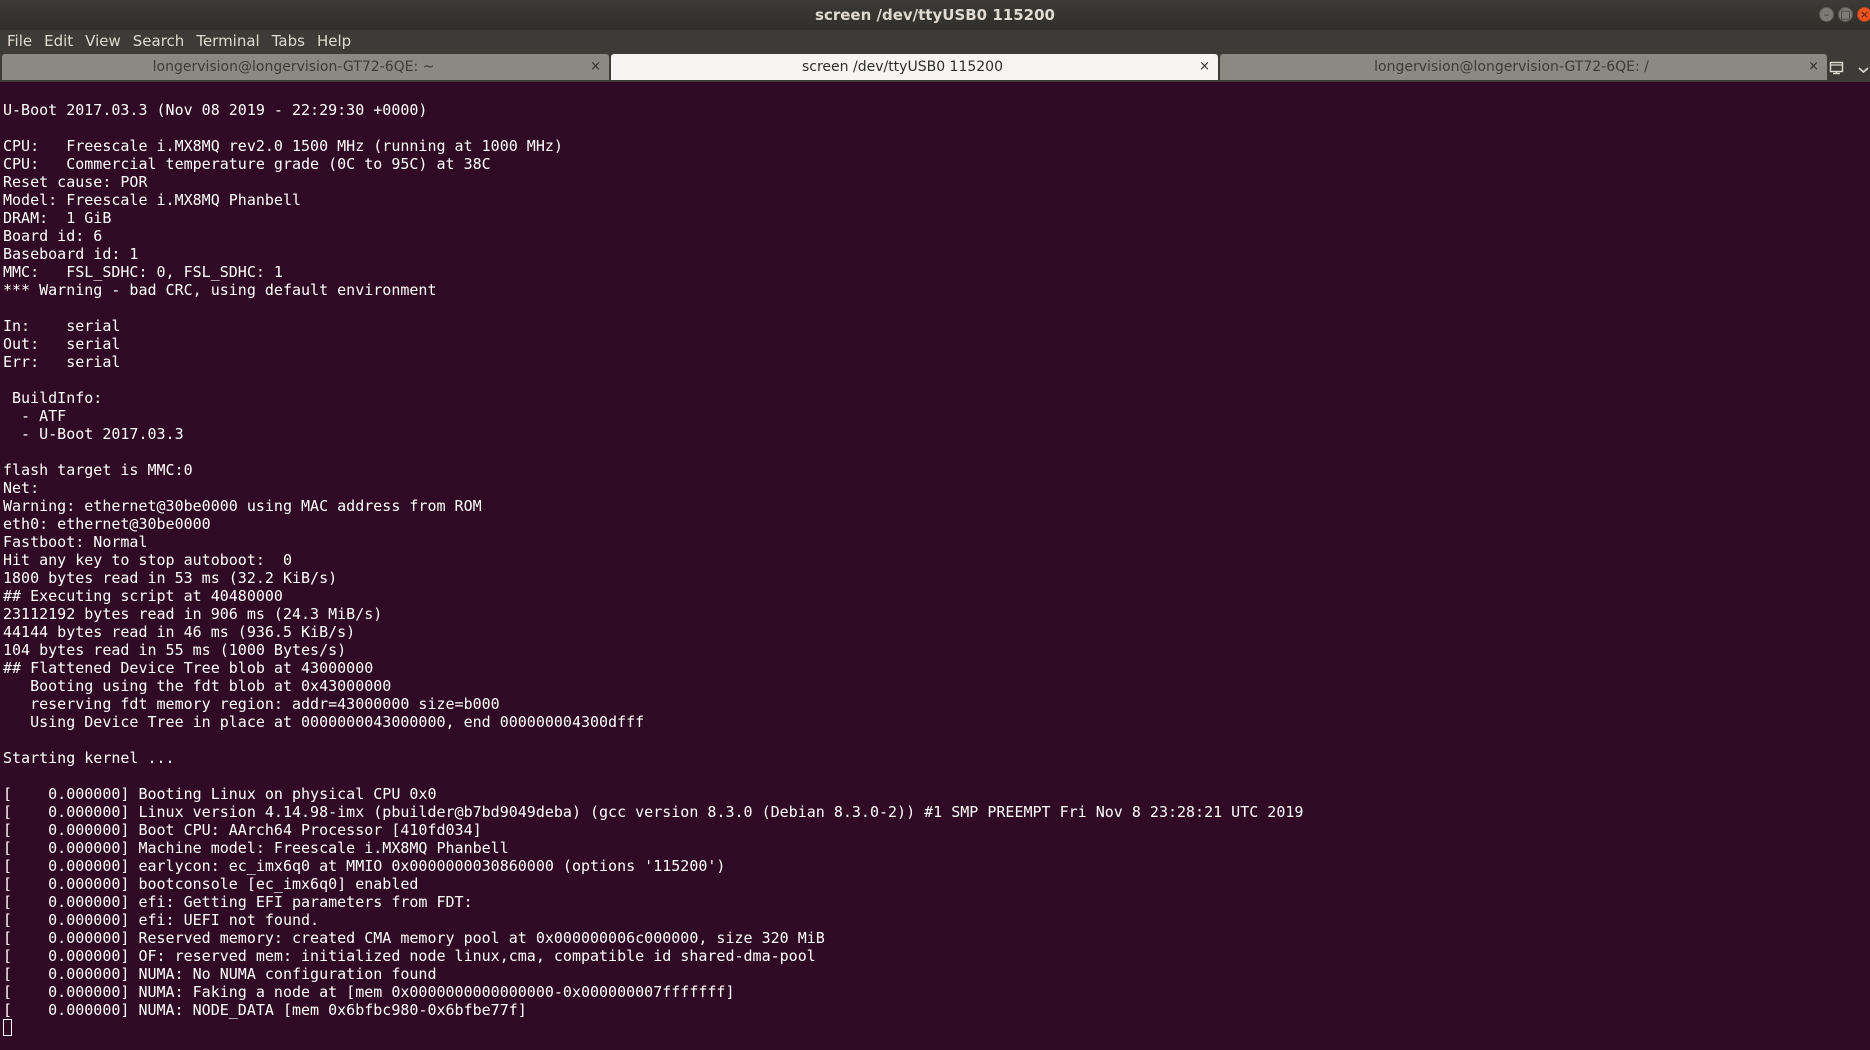 Image resolution: width=1870 pixels, height=1050 pixels. What do you see at coordinates (107, 524) in the screenshot?
I see `terminal-line: eth0: ethernet@30be0000` at bounding box center [107, 524].